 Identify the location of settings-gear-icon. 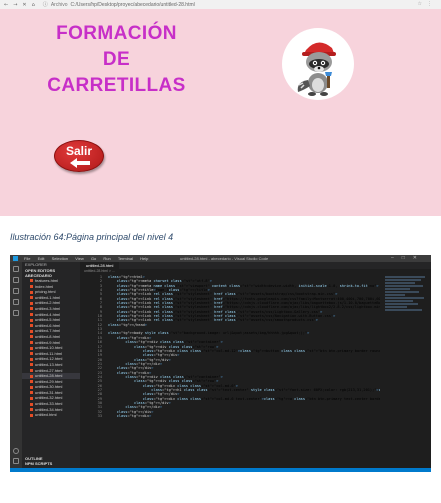
(16, 461).